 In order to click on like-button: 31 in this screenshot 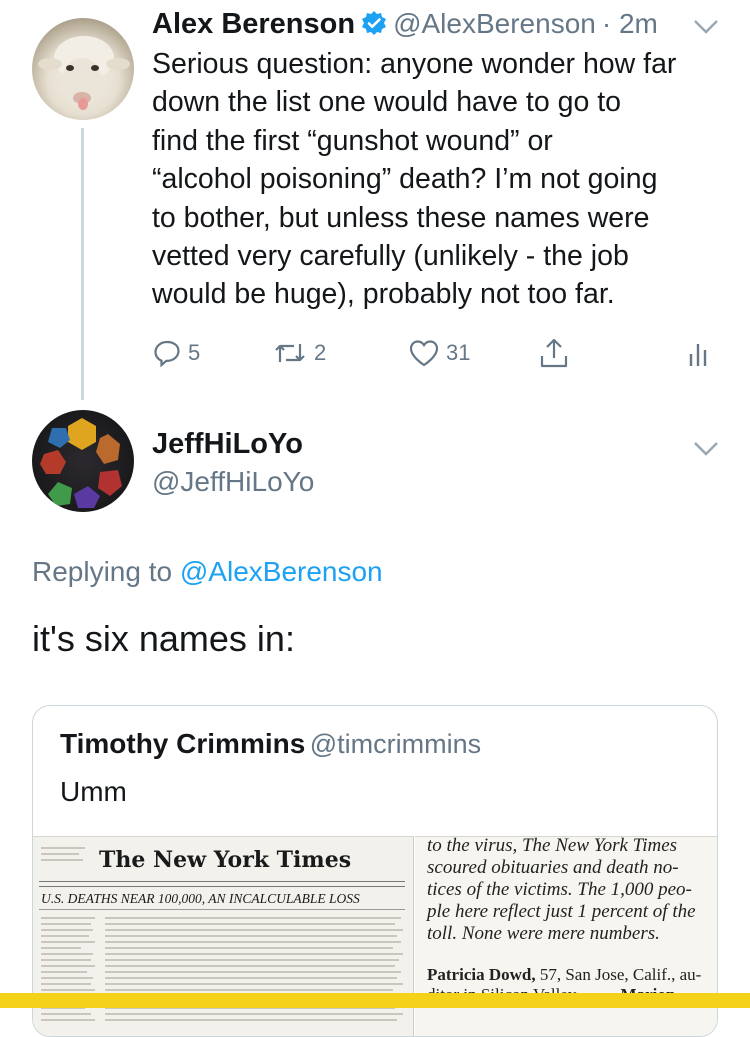, I will do `click(439, 353)`.